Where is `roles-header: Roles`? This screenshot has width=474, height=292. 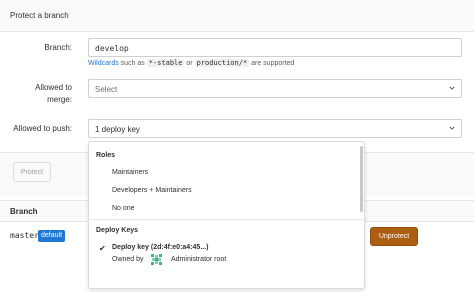
roles-header: Roles is located at coordinates (106, 155).